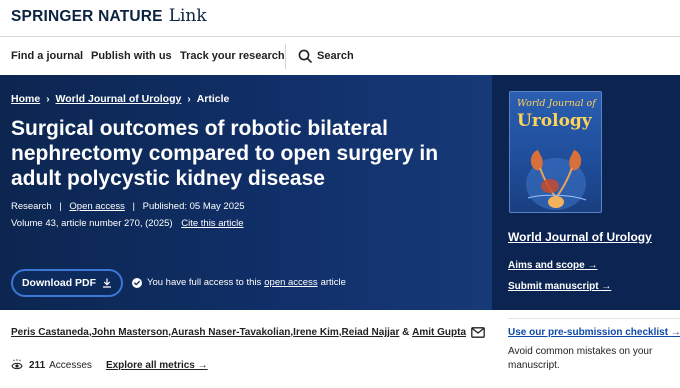  What do you see at coordinates (137, 282) in the screenshot?
I see `check-circle-icon` at bounding box center [137, 282].